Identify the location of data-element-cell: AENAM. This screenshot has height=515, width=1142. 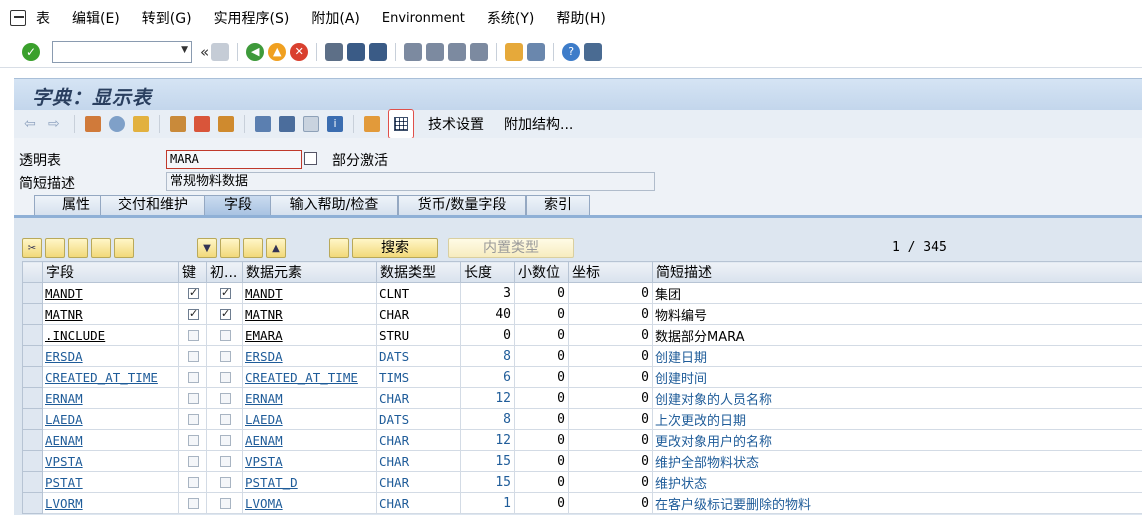
(309, 440).